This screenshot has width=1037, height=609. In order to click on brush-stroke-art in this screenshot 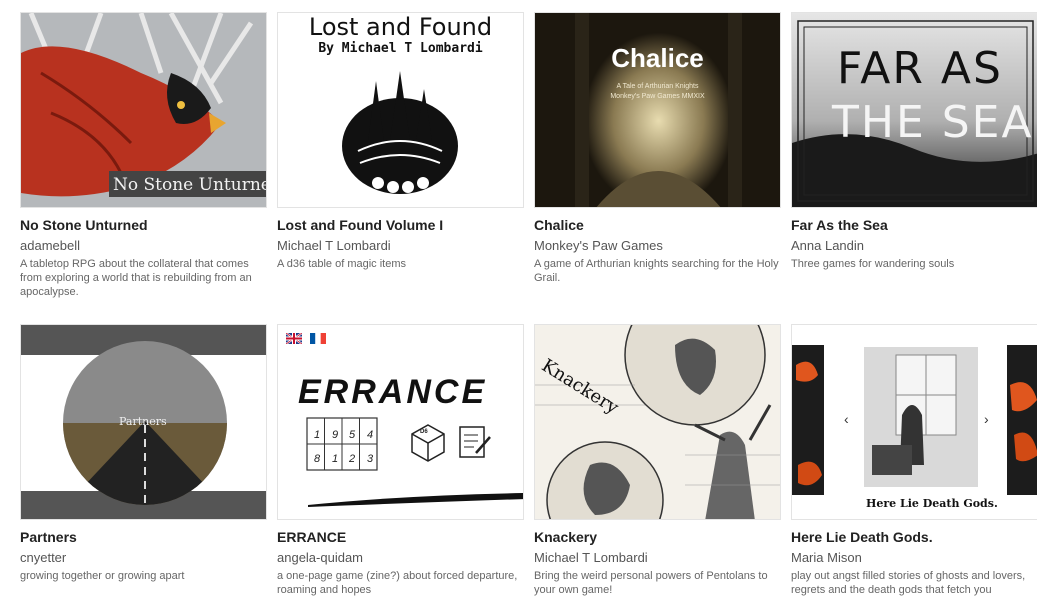, I will do `click(415, 500)`.